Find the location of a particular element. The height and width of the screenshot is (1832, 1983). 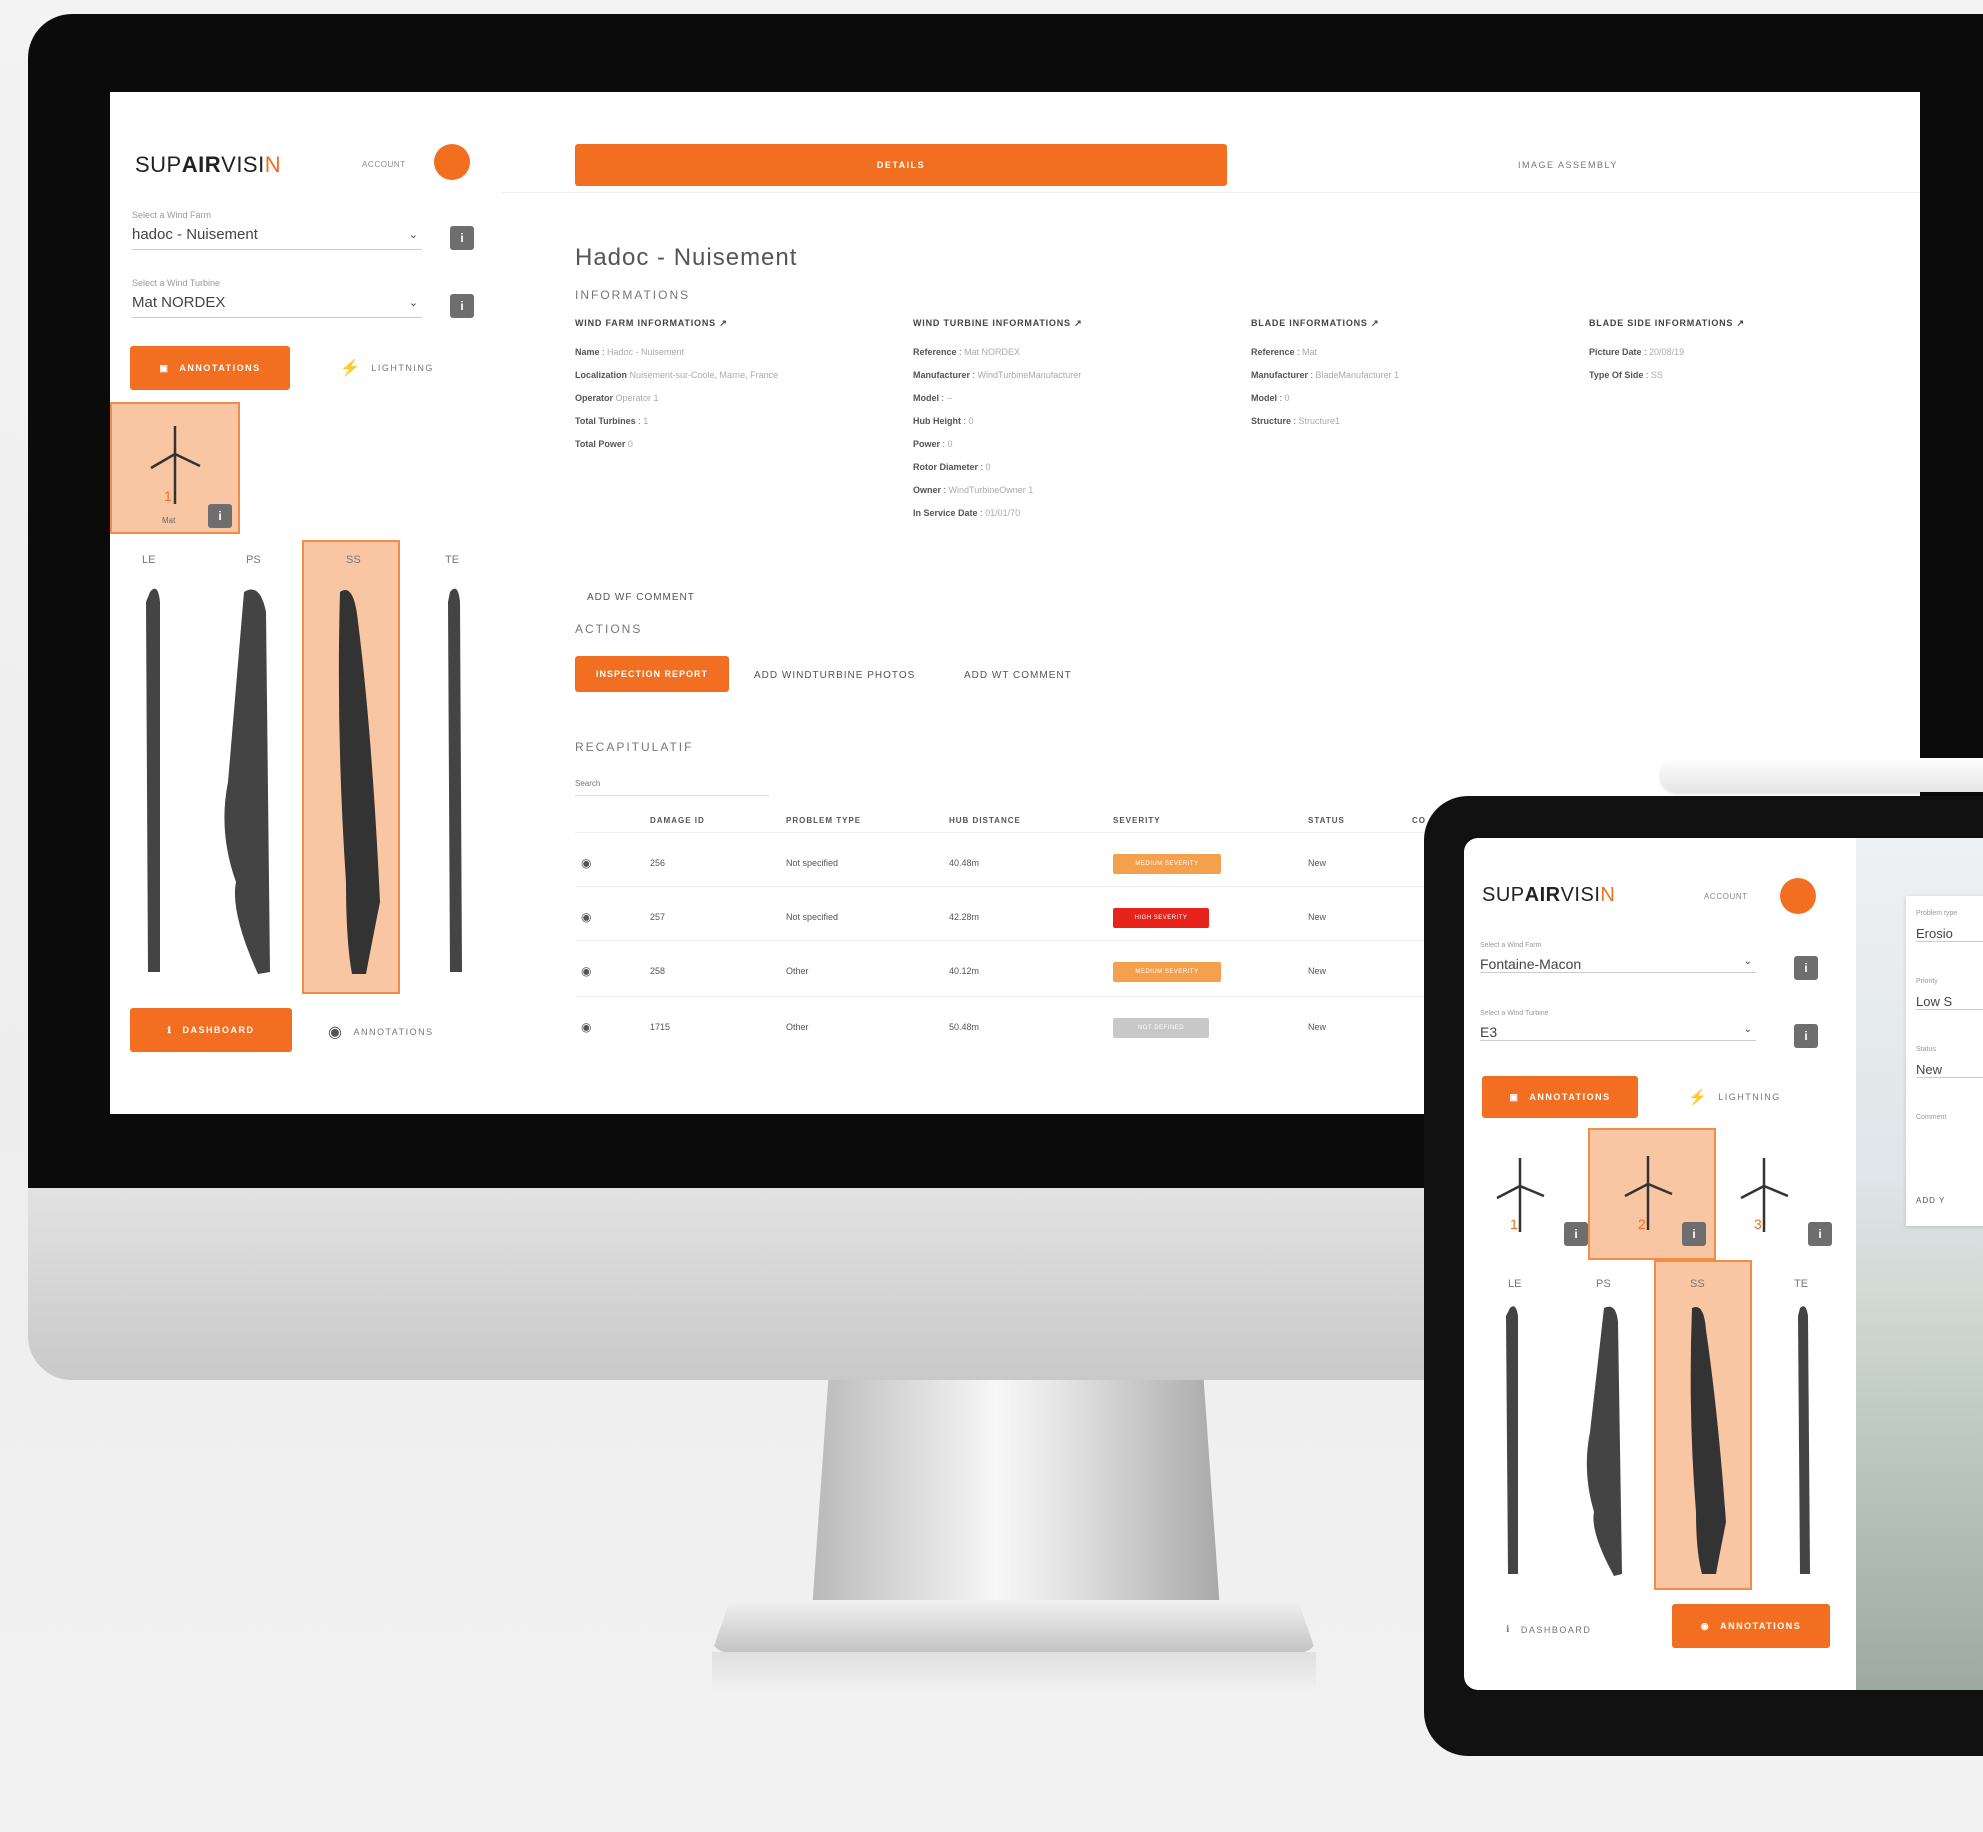

problem-type-select: Erosio is located at coordinates (1949, 934).